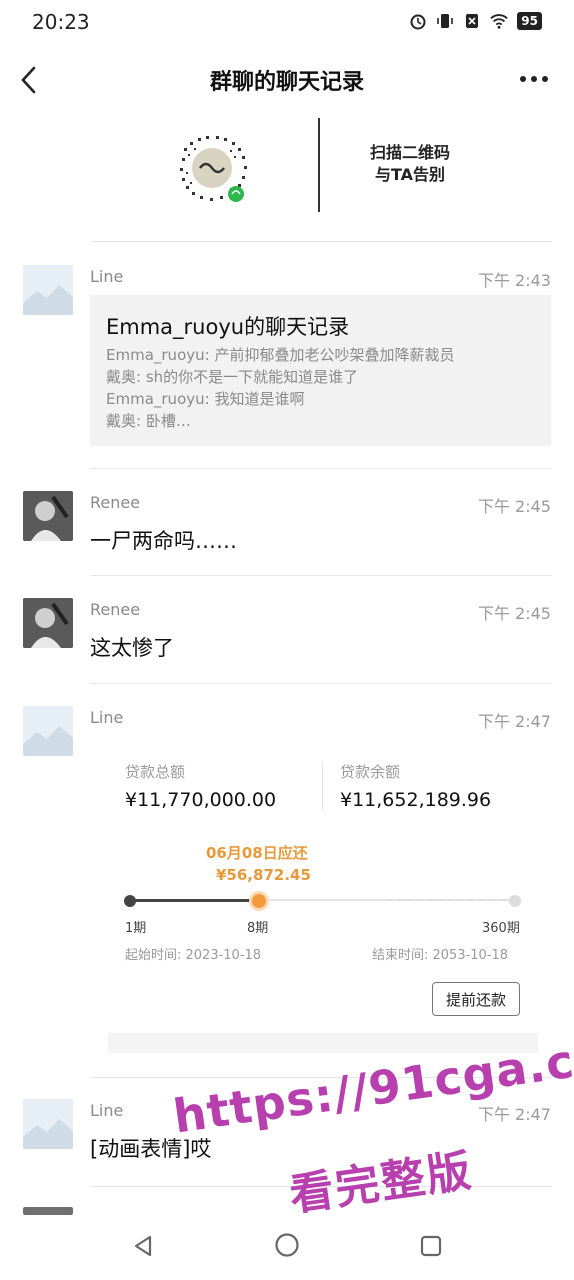 Image resolution: width=574 pixels, height=1280 pixels. What do you see at coordinates (136, 928) in the screenshot?
I see `term-start-label: 1期` at bounding box center [136, 928].